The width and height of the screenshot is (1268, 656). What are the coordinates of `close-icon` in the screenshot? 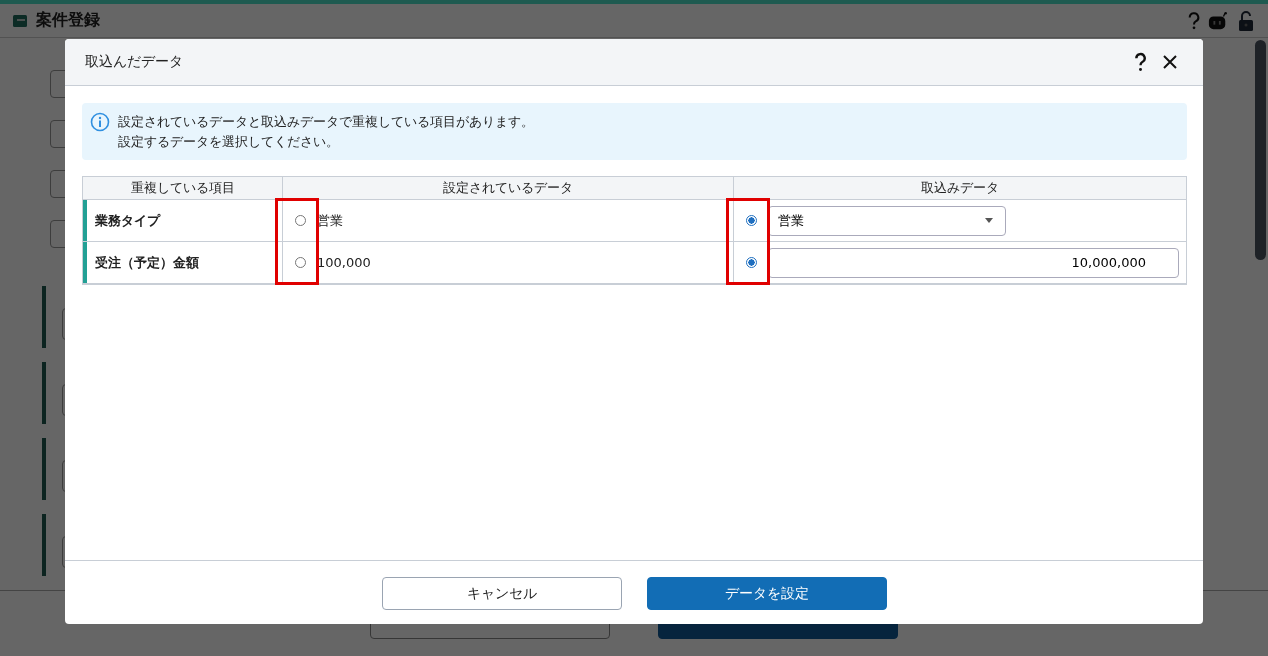 It's located at (1170, 62).